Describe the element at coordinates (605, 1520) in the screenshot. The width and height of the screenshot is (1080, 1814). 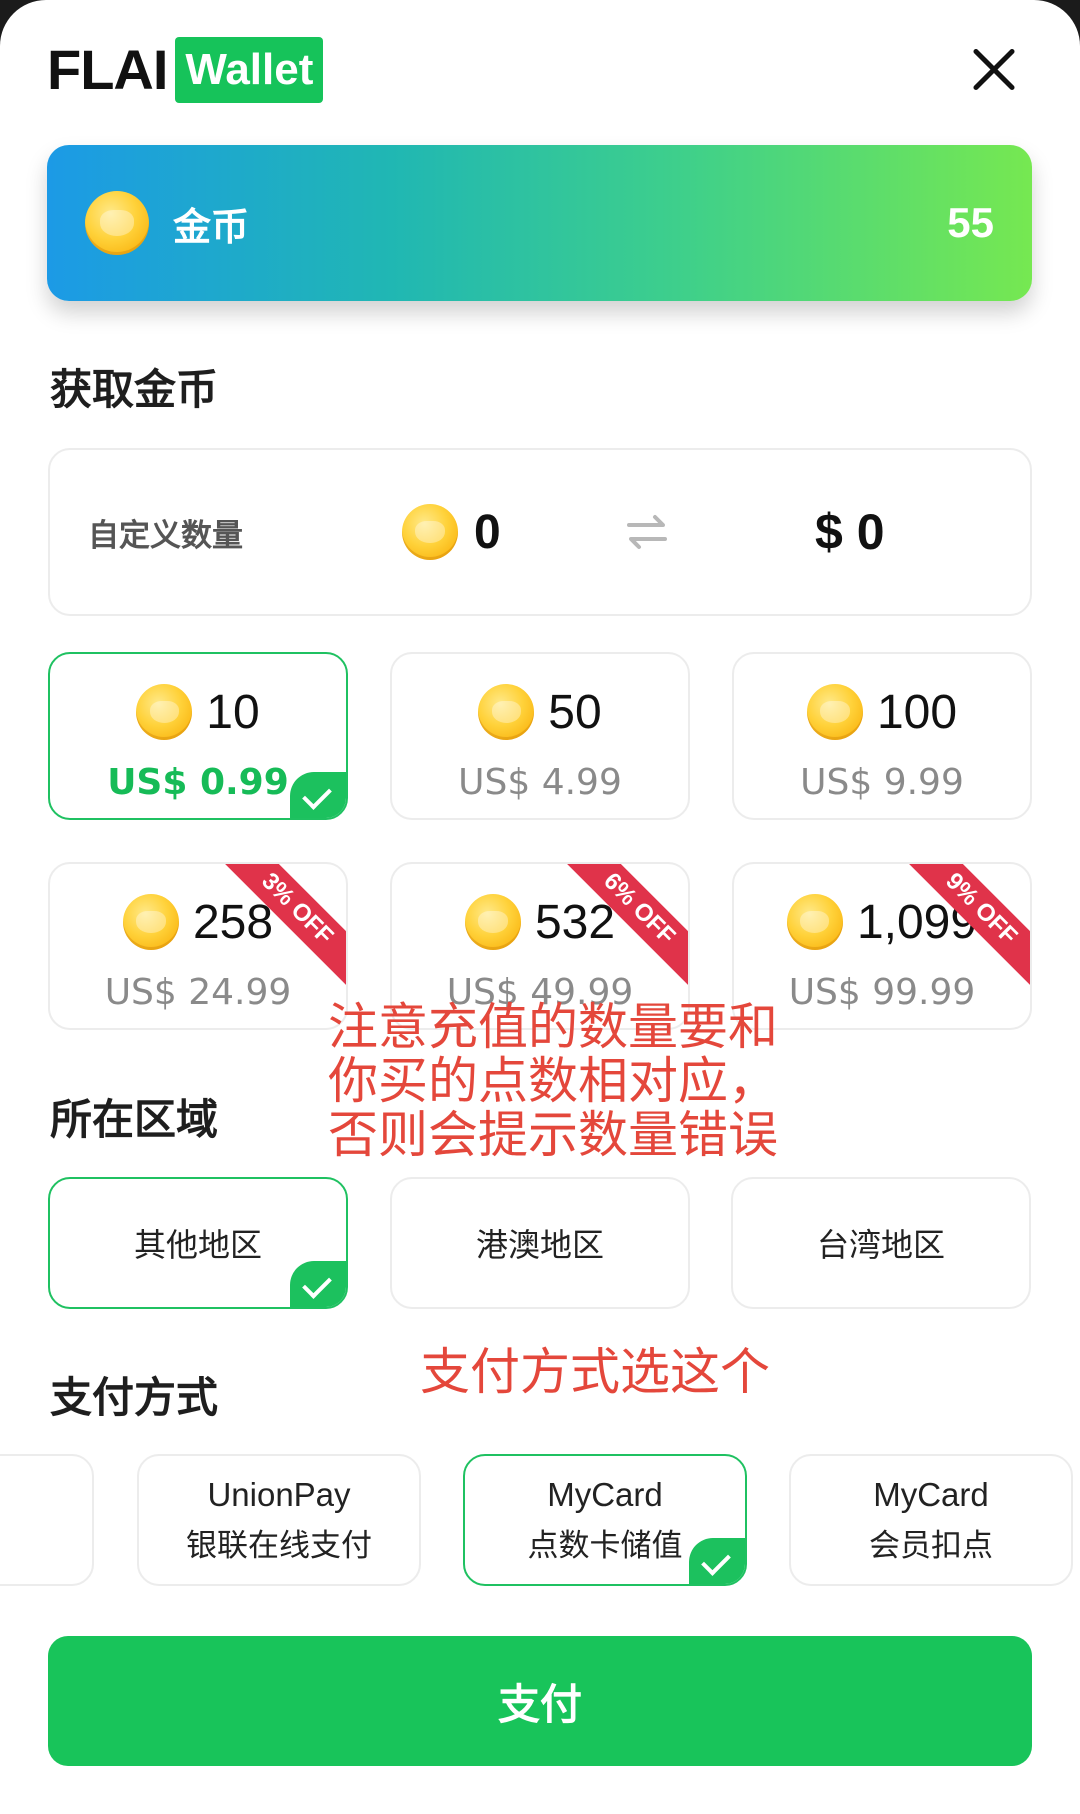
I see `payment-mycard-points: MyCard 点数卡储值` at that location.